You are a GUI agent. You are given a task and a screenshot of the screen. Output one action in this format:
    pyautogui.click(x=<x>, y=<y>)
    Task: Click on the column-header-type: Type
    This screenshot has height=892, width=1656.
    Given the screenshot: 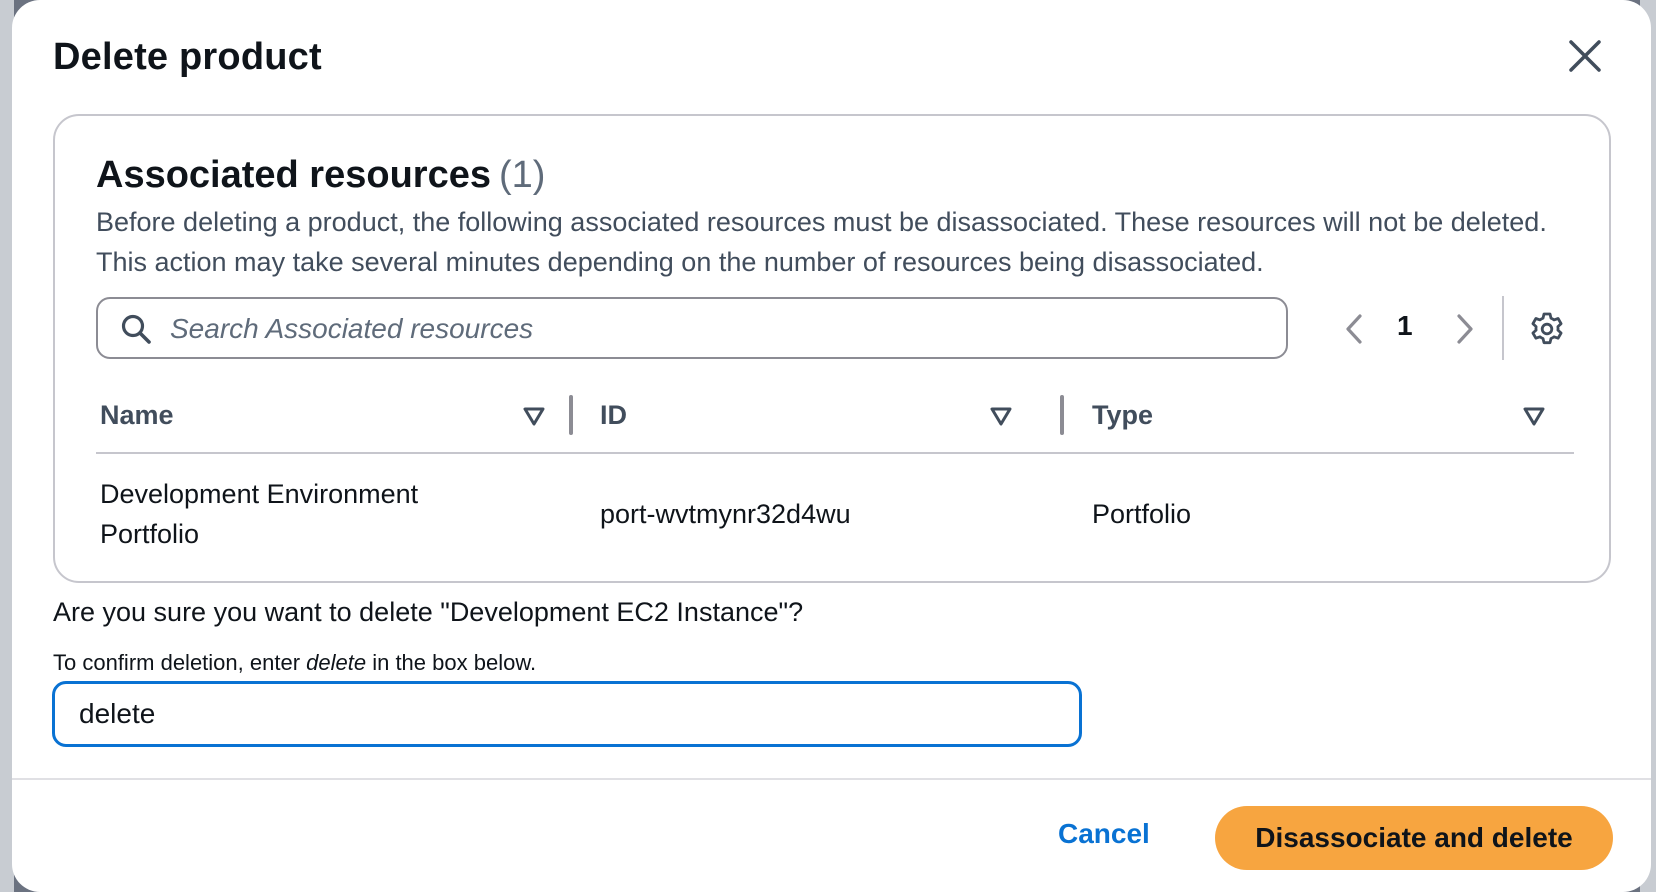 What is the action you would take?
    pyautogui.click(x=1122, y=415)
    